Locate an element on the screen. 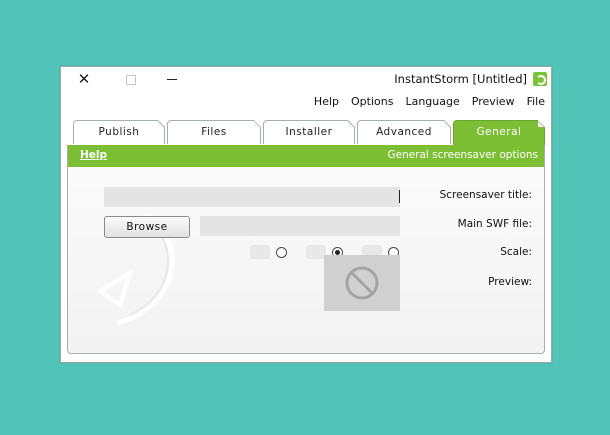  scale-option-3-icon is located at coordinates (260, 252).